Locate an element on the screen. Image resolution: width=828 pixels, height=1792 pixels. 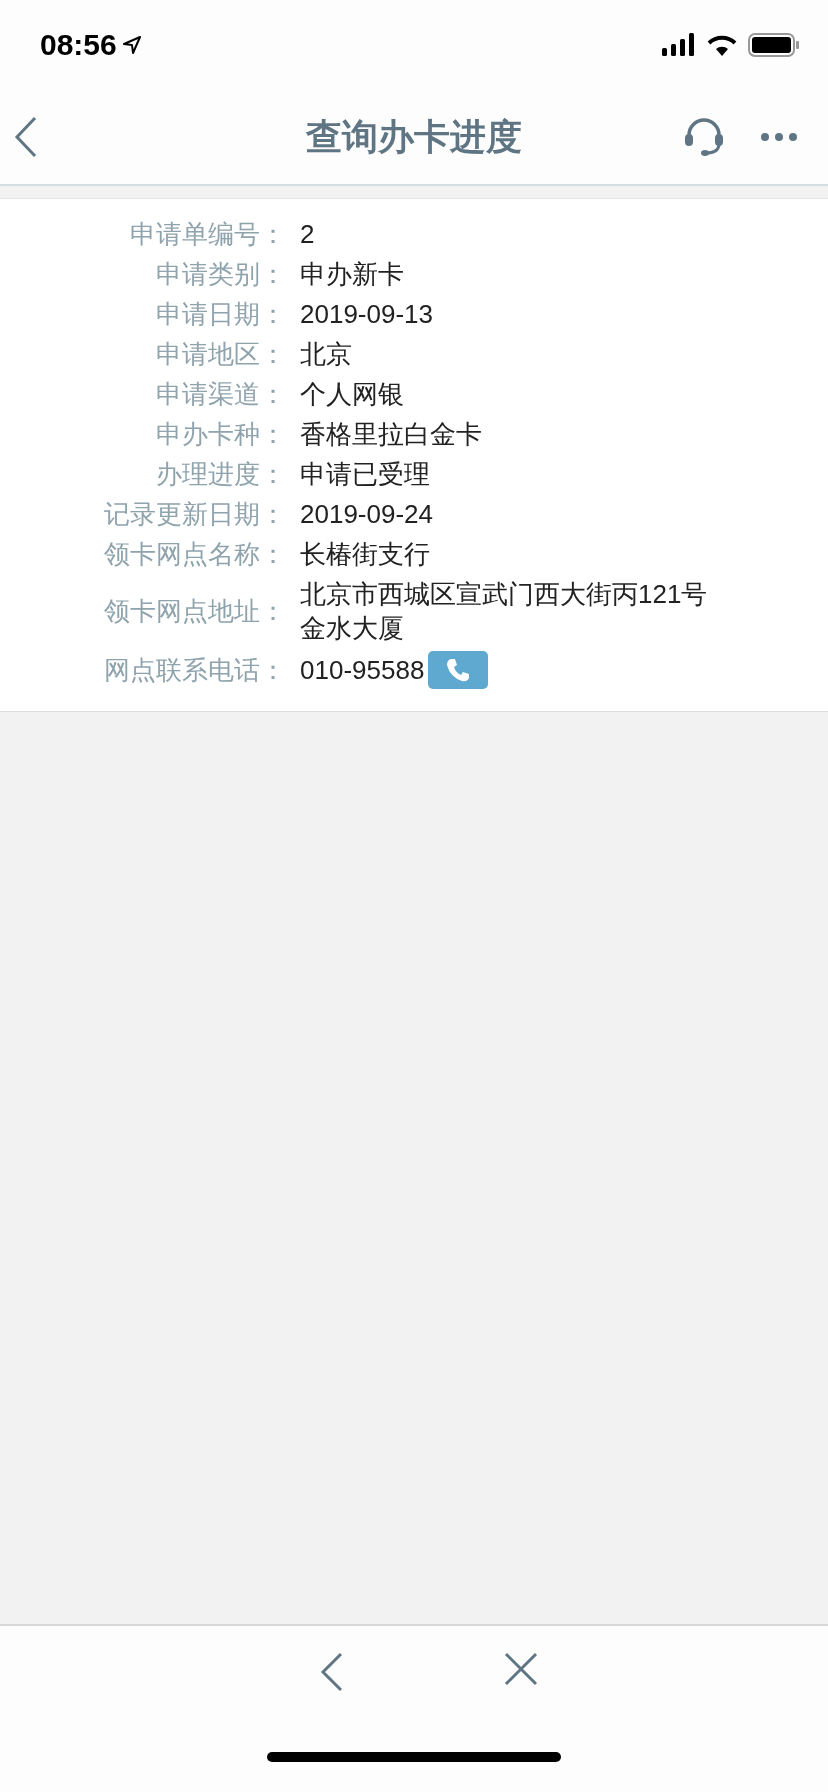
phone-button is located at coordinates (458, 670).